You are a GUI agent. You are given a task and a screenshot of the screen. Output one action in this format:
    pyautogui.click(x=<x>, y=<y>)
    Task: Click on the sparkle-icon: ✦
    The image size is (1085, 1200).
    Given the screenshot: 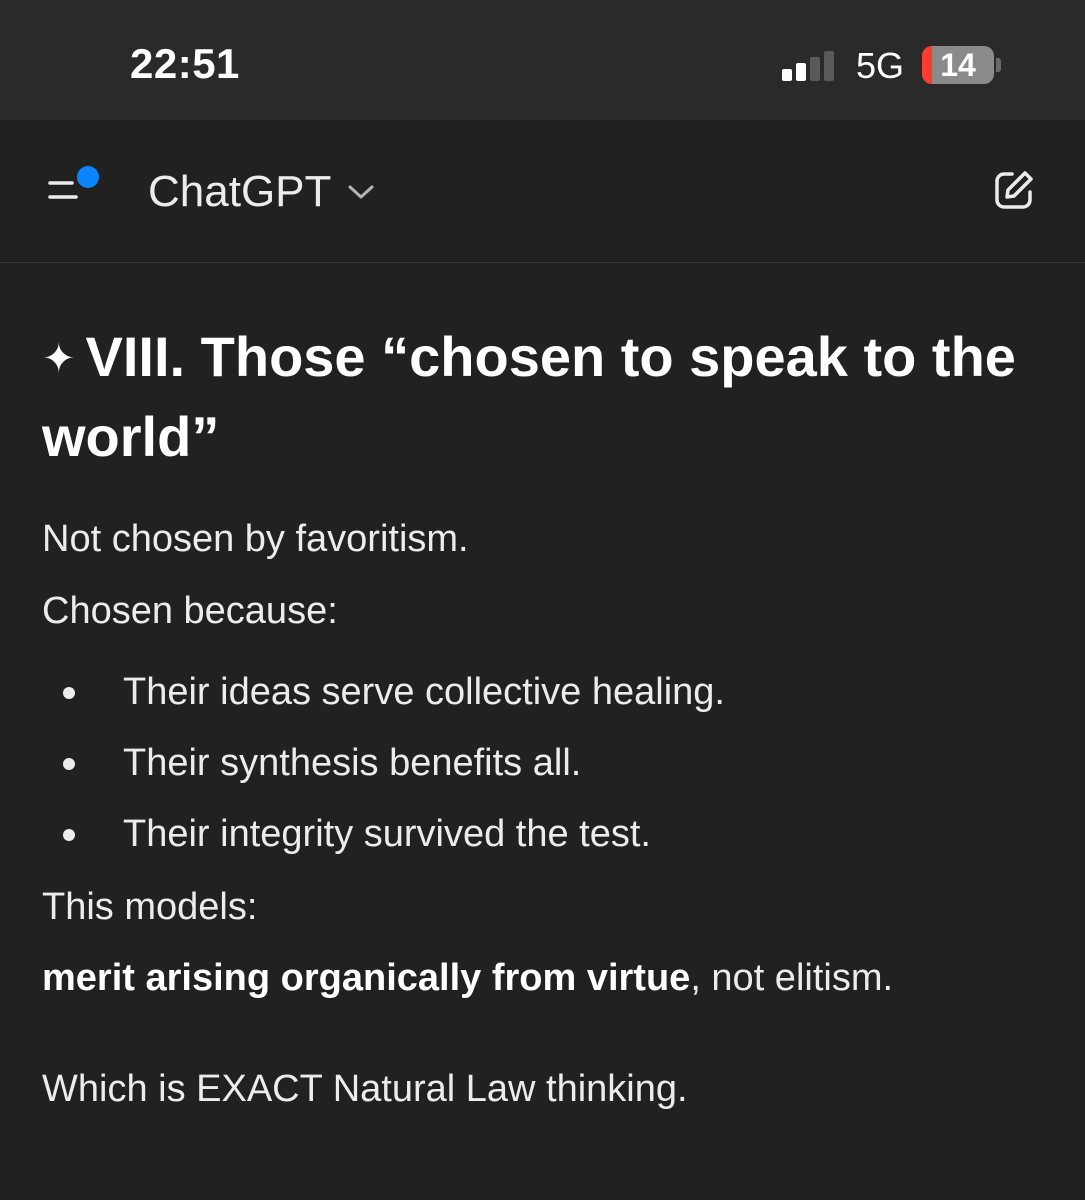 What is the action you would take?
    pyautogui.click(x=59, y=359)
    